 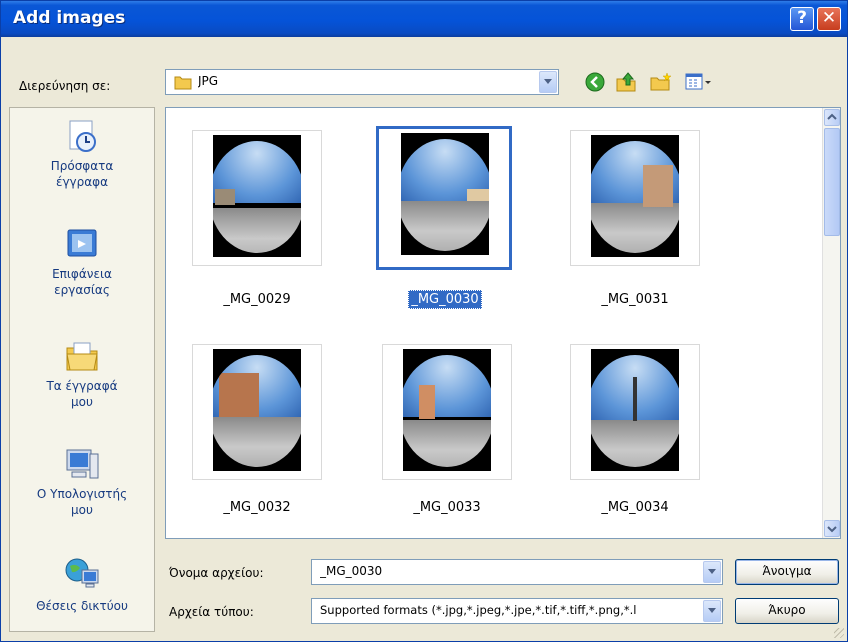 What do you see at coordinates (208, 81) in the screenshot?
I see `lookin-value: JPG` at bounding box center [208, 81].